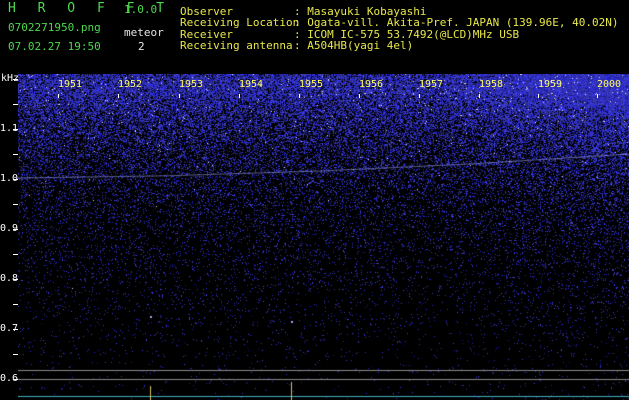 This screenshot has height=400, width=629. I want to click on time-label: 1958, so click(491, 84).